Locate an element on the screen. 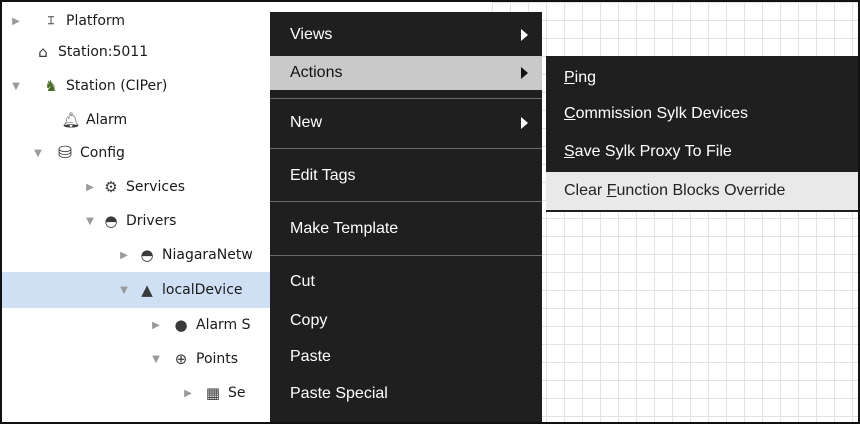 The image size is (860, 424). menu-item-make-template: Make Template is located at coordinates (406, 229).